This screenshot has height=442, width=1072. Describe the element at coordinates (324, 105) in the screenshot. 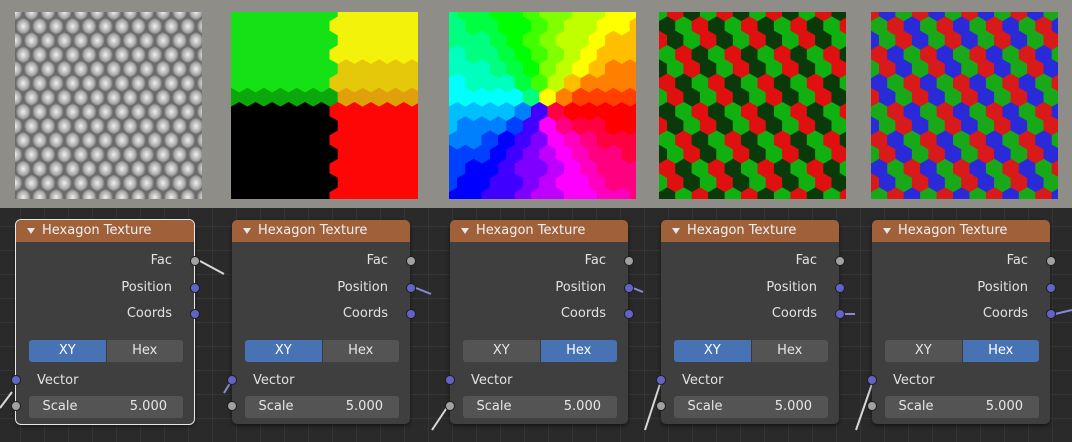

I see `position-xy-preview` at that location.